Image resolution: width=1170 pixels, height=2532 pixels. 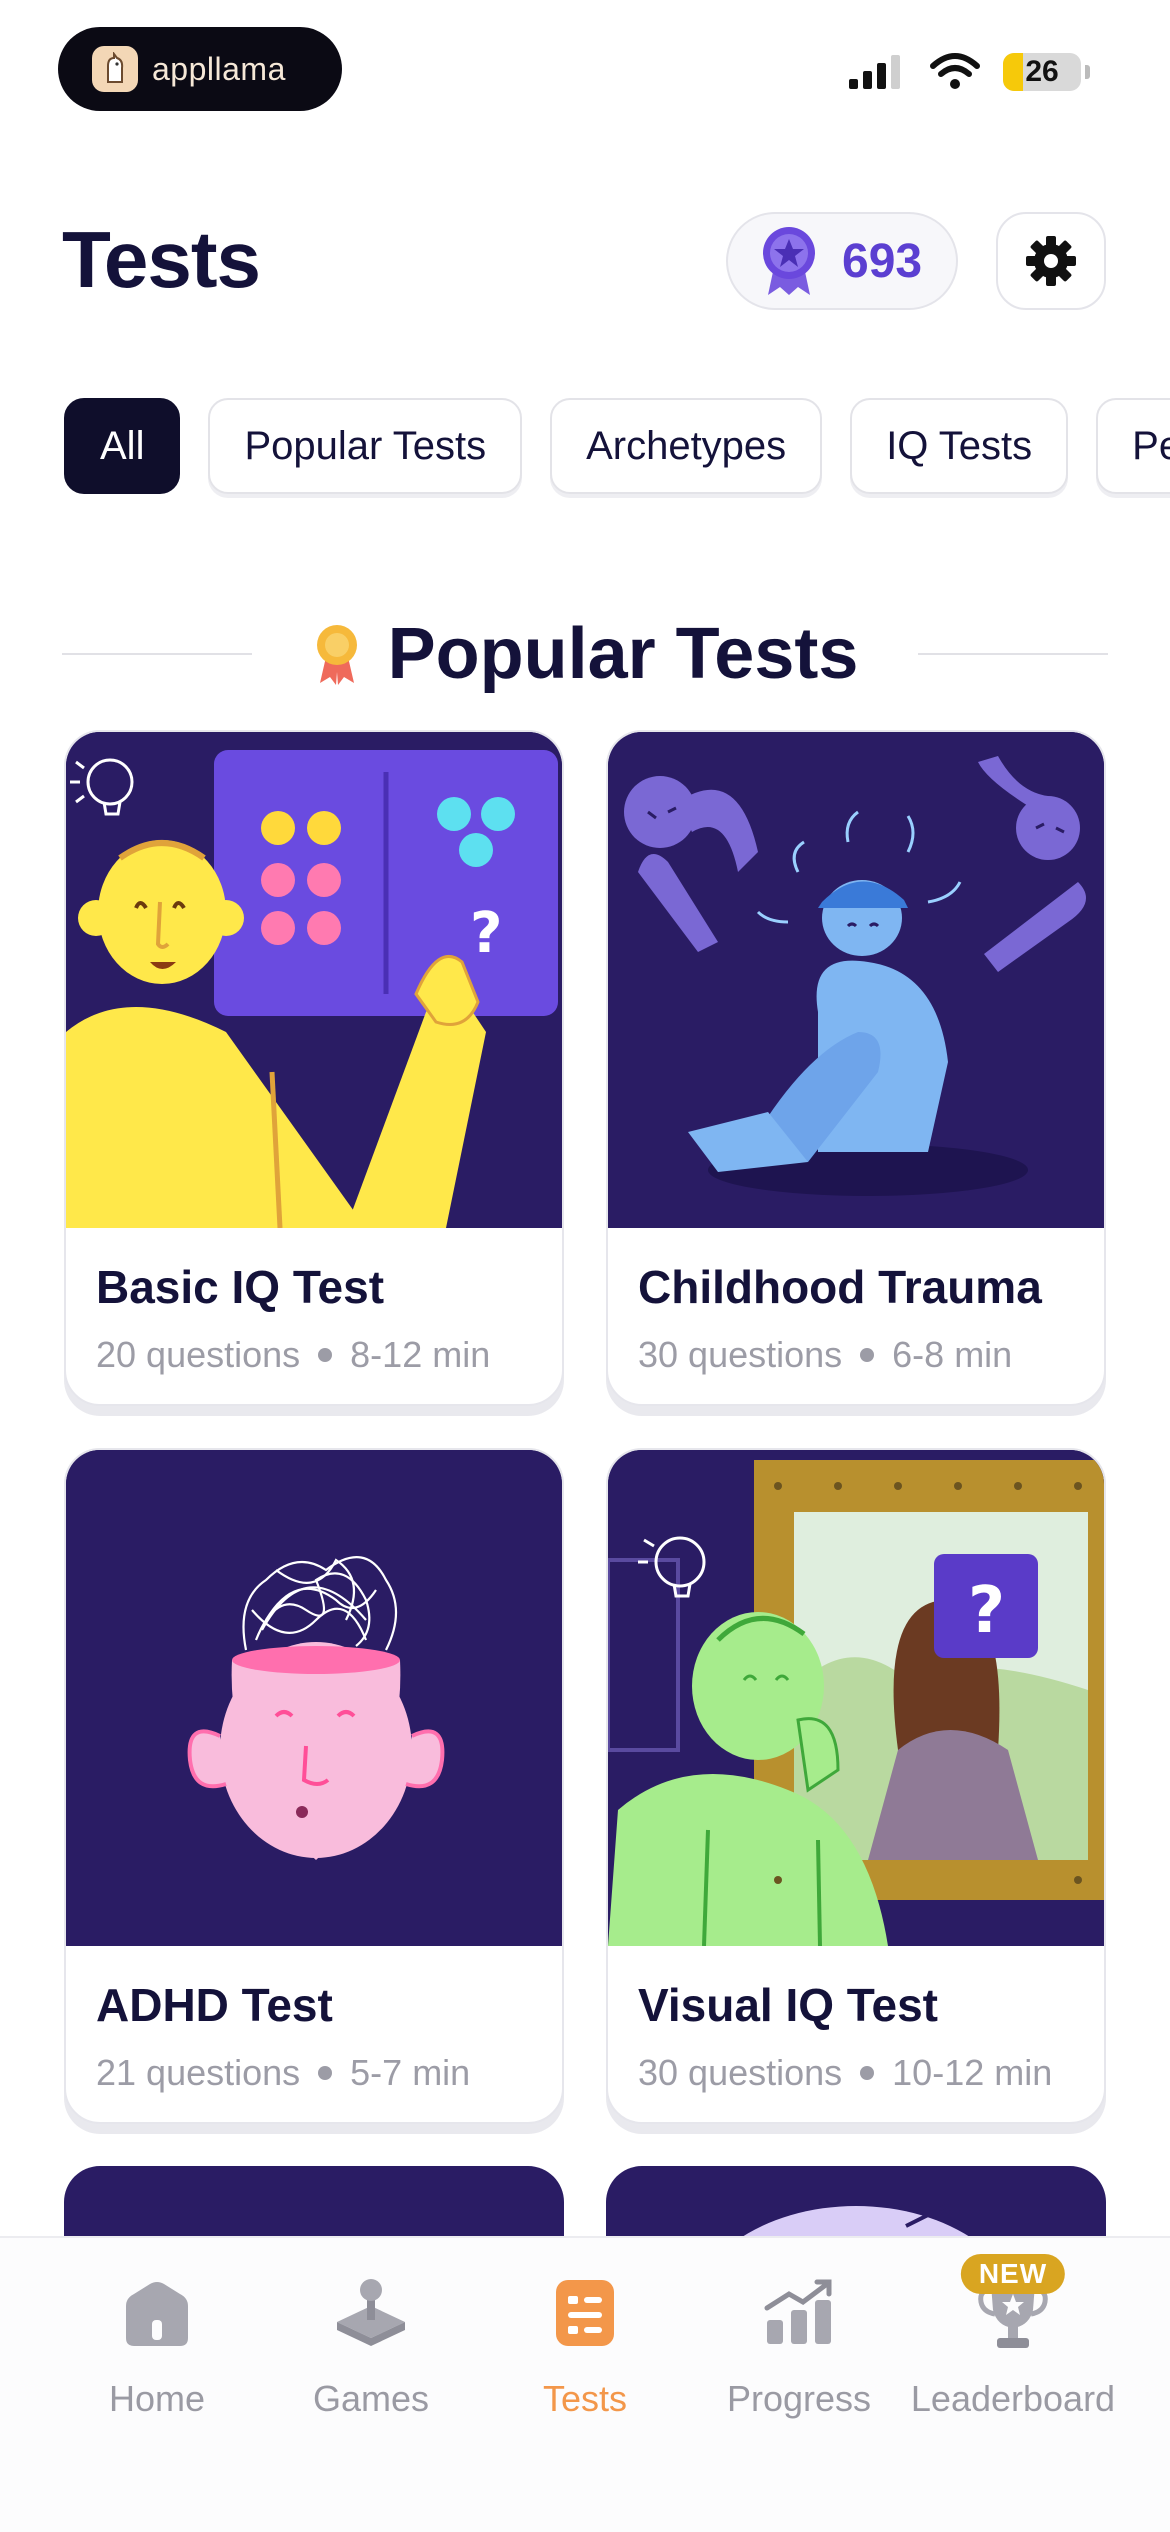 I want to click on joystick-icon, so click(x=371, y=2313).